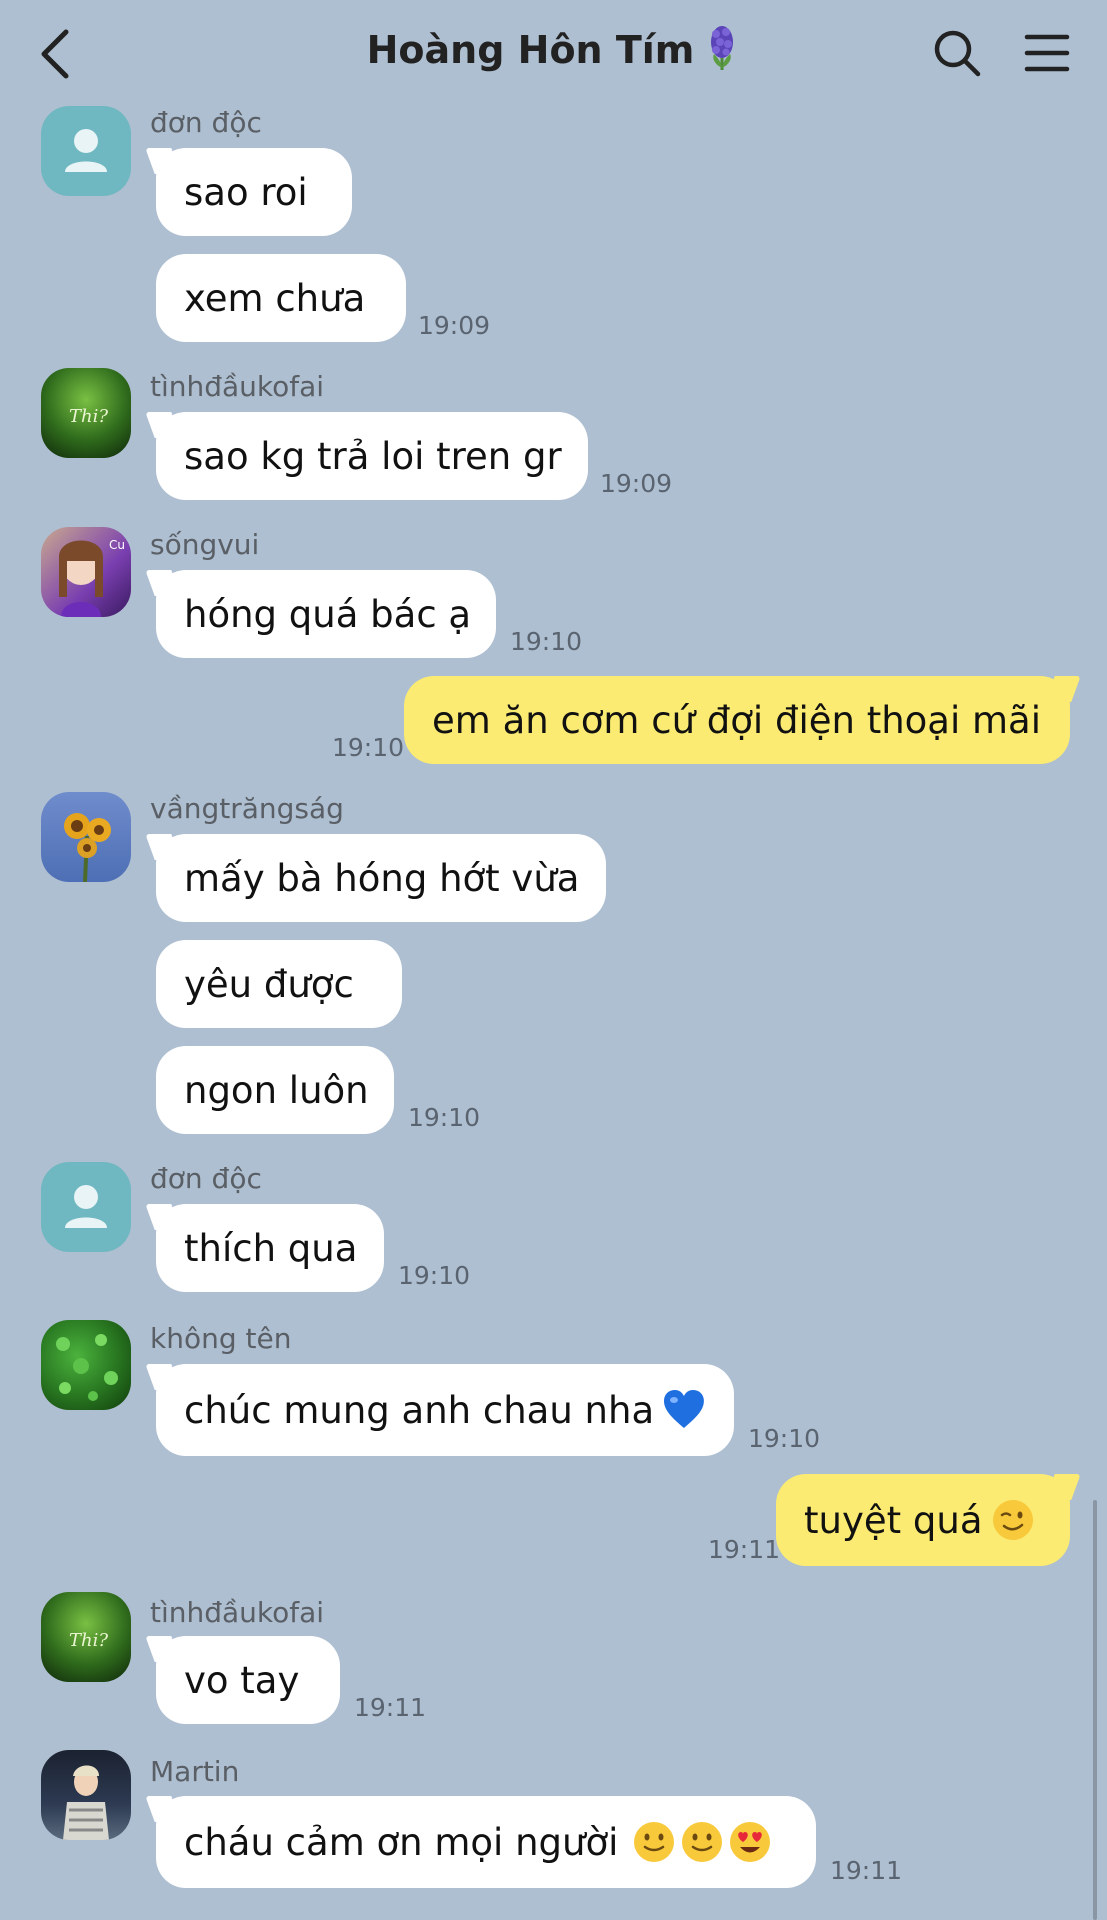 This screenshot has width=1107, height=1920. I want to click on message-bubble: hóng quá bác ạ, so click(326, 614).